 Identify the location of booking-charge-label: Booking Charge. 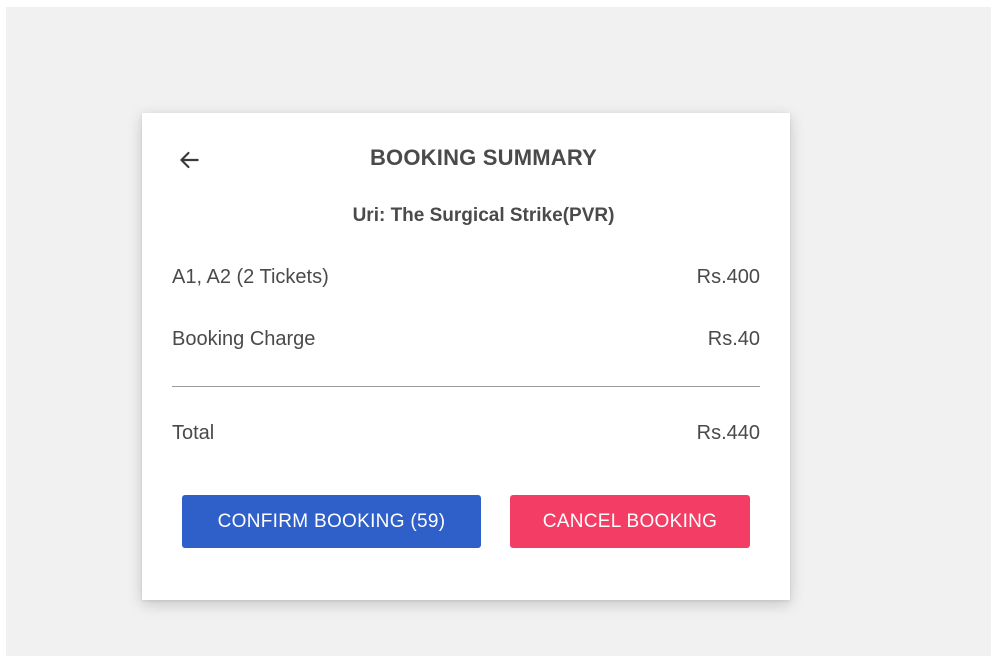
(244, 339).